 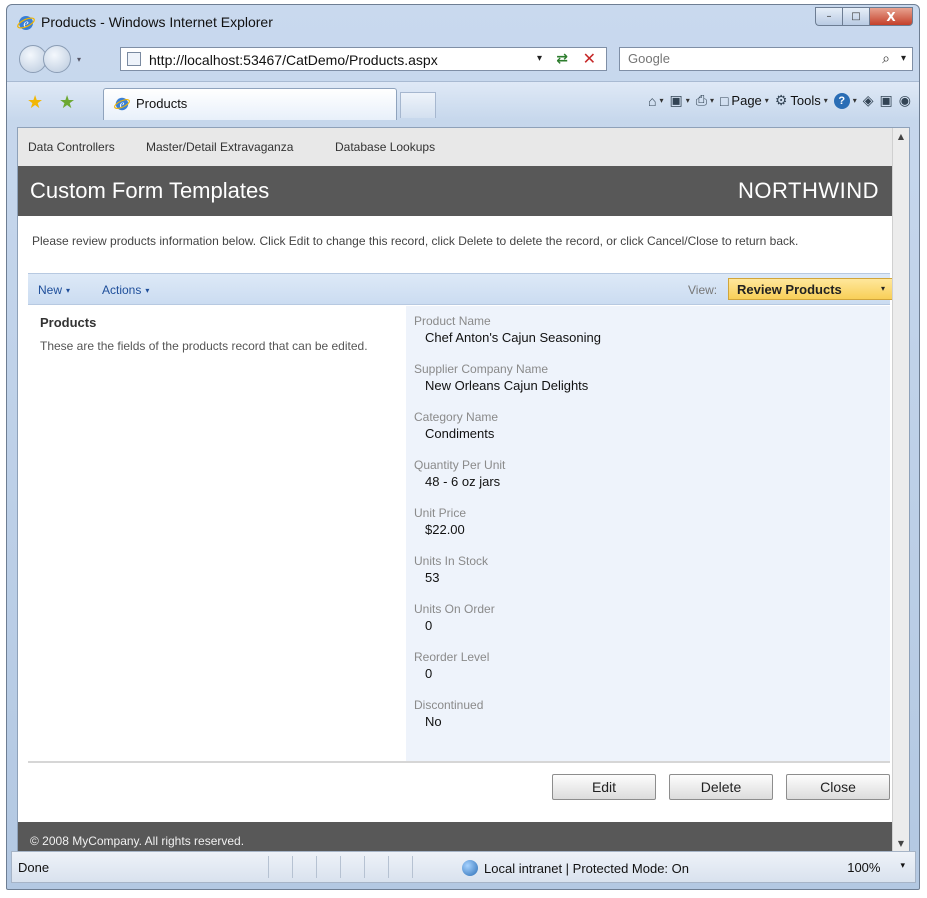 What do you see at coordinates (868, 100) in the screenshot?
I see `research-icon: ◈` at bounding box center [868, 100].